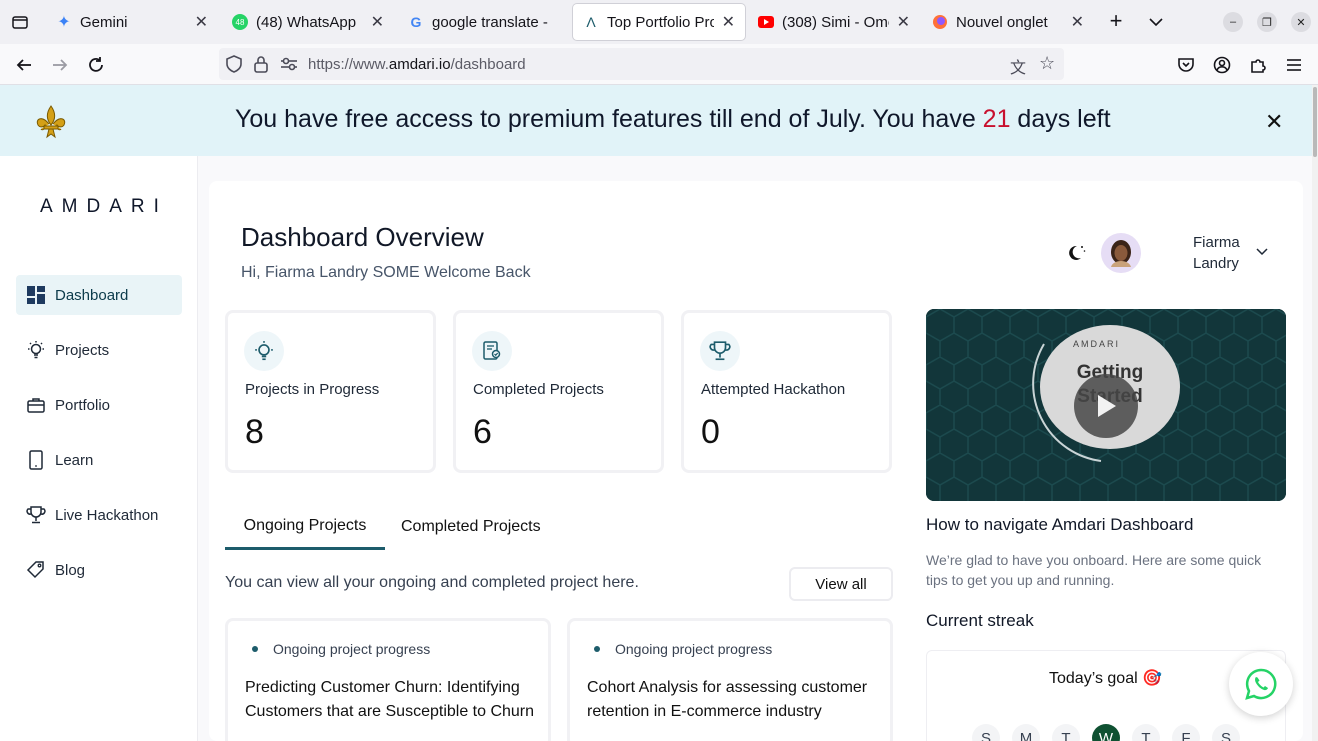  What do you see at coordinates (641, 64) in the screenshot?
I see `url-bar: https://www.amdari.io/dashboard 文 ☆` at bounding box center [641, 64].